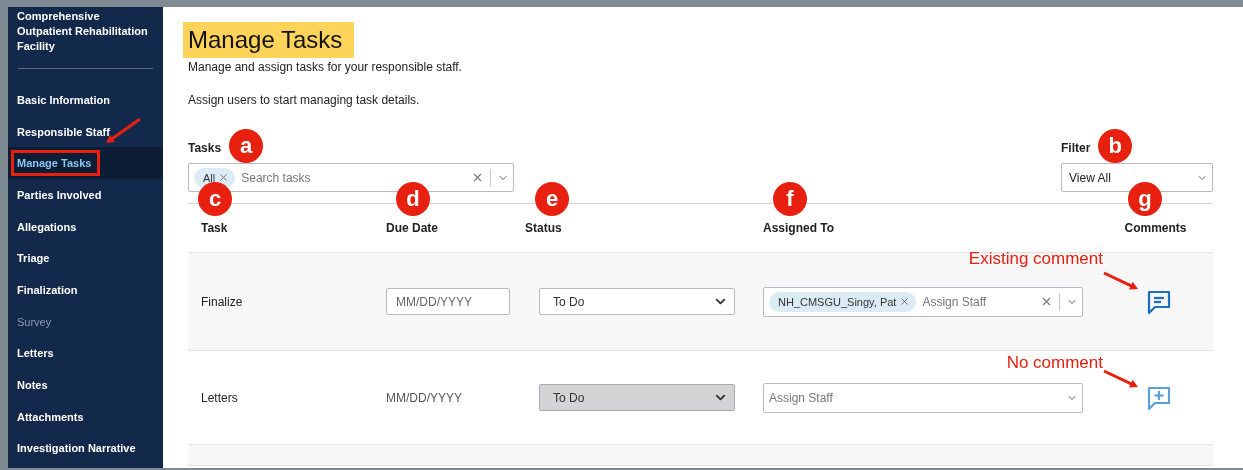 This screenshot has width=1243, height=470. Describe the element at coordinates (1155, 228) in the screenshot. I see `column-header: Comments` at that location.